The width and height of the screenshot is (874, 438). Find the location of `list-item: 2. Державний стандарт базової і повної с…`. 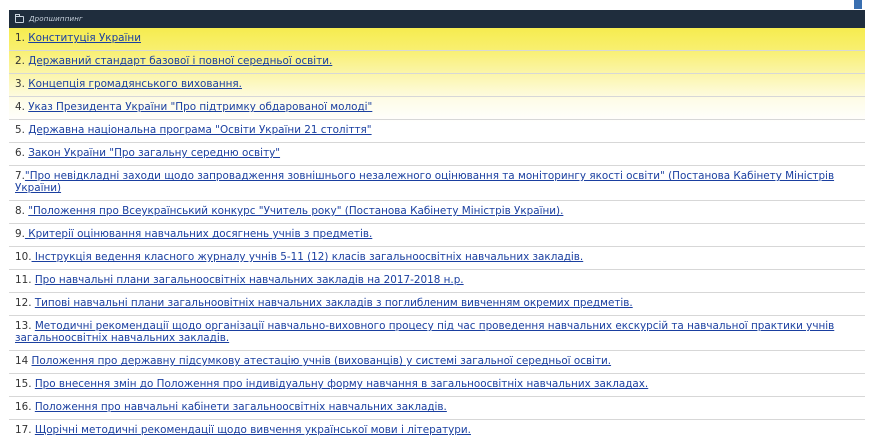

list-item: 2. Державний стандарт базової і повної с… is located at coordinates (437, 62).